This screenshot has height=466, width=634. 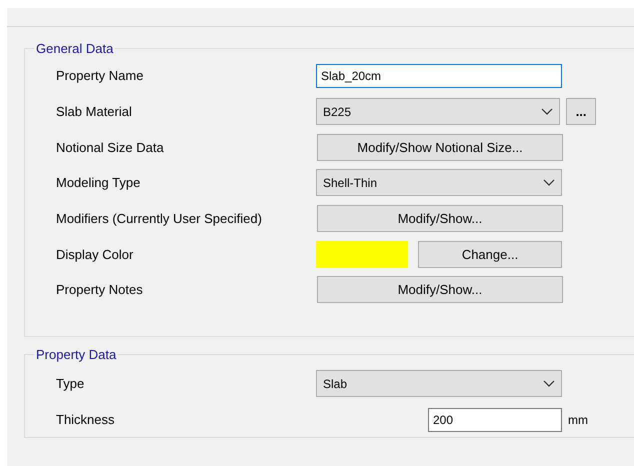 I want to click on field-label: Thickness, so click(x=86, y=420).